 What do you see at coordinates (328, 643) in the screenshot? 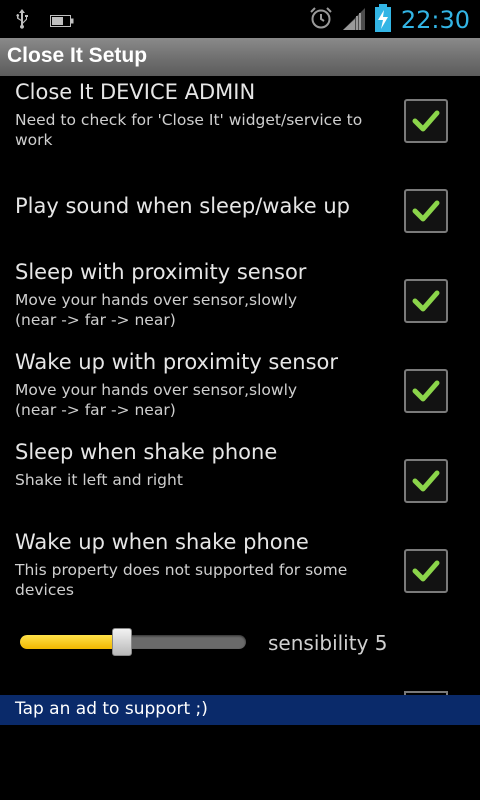
I see `sensibility-label: sensibility 5` at bounding box center [328, 643].